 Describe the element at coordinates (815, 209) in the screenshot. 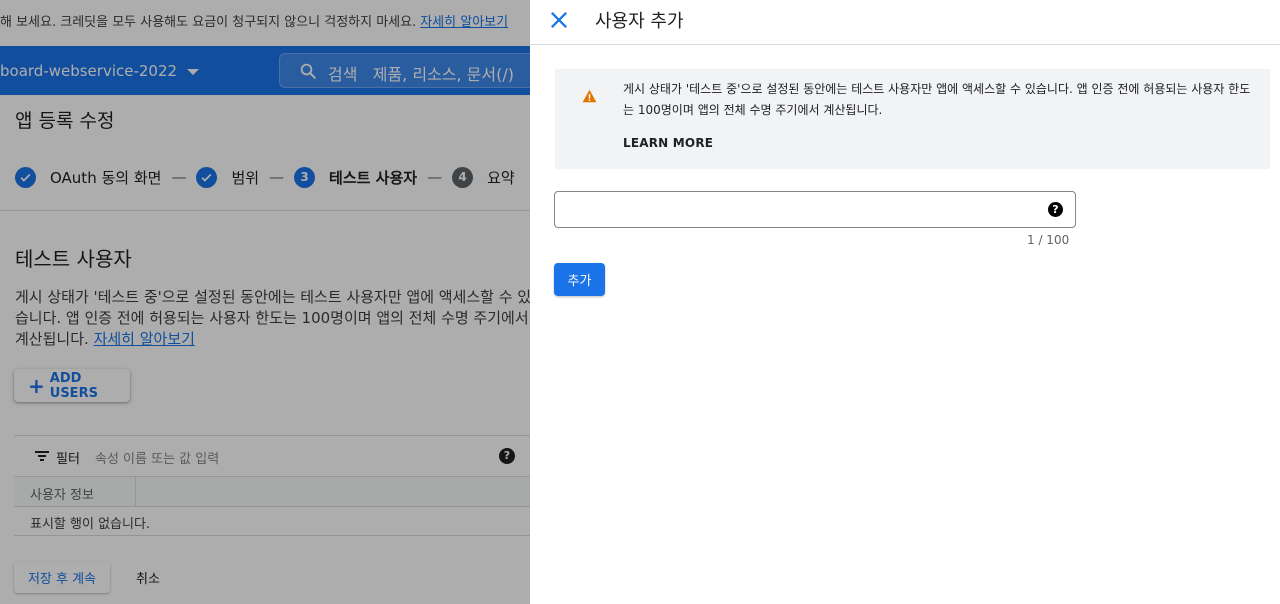

I see `user-email-input` at that location.